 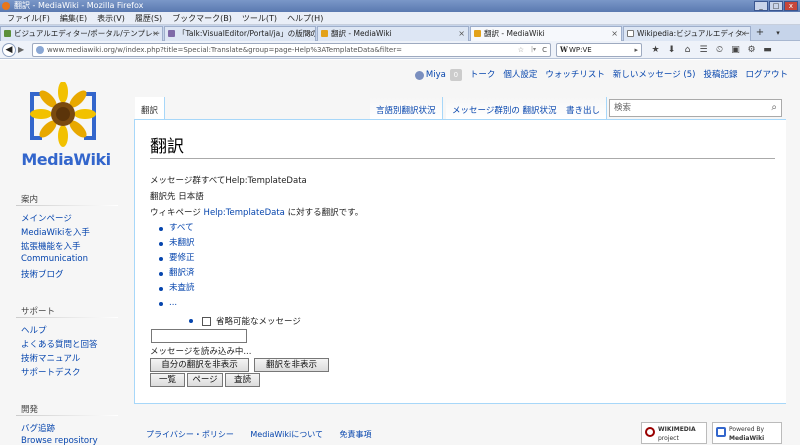 I want to click on bookmarks-menu-icon: ☰, so click(x=703, y=50).